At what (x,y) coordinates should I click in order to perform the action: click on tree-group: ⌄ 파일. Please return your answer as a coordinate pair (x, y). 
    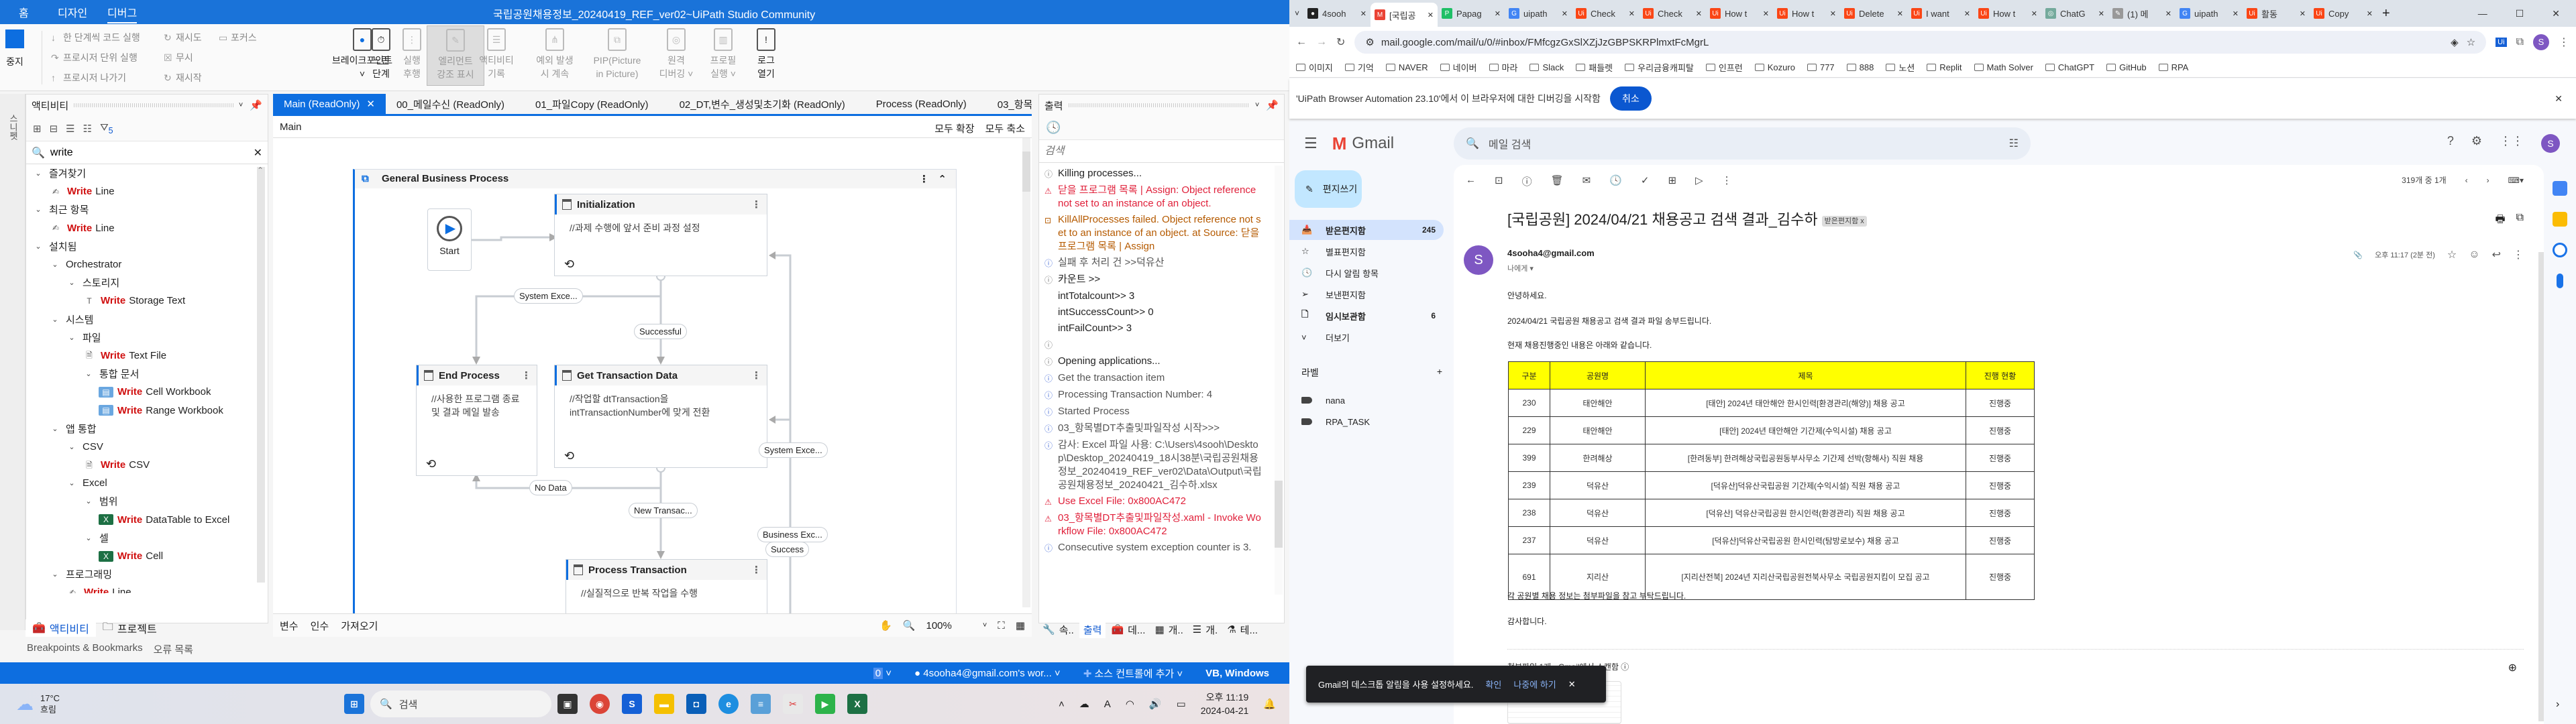
    Looking at the image, I should click on (147, 337).